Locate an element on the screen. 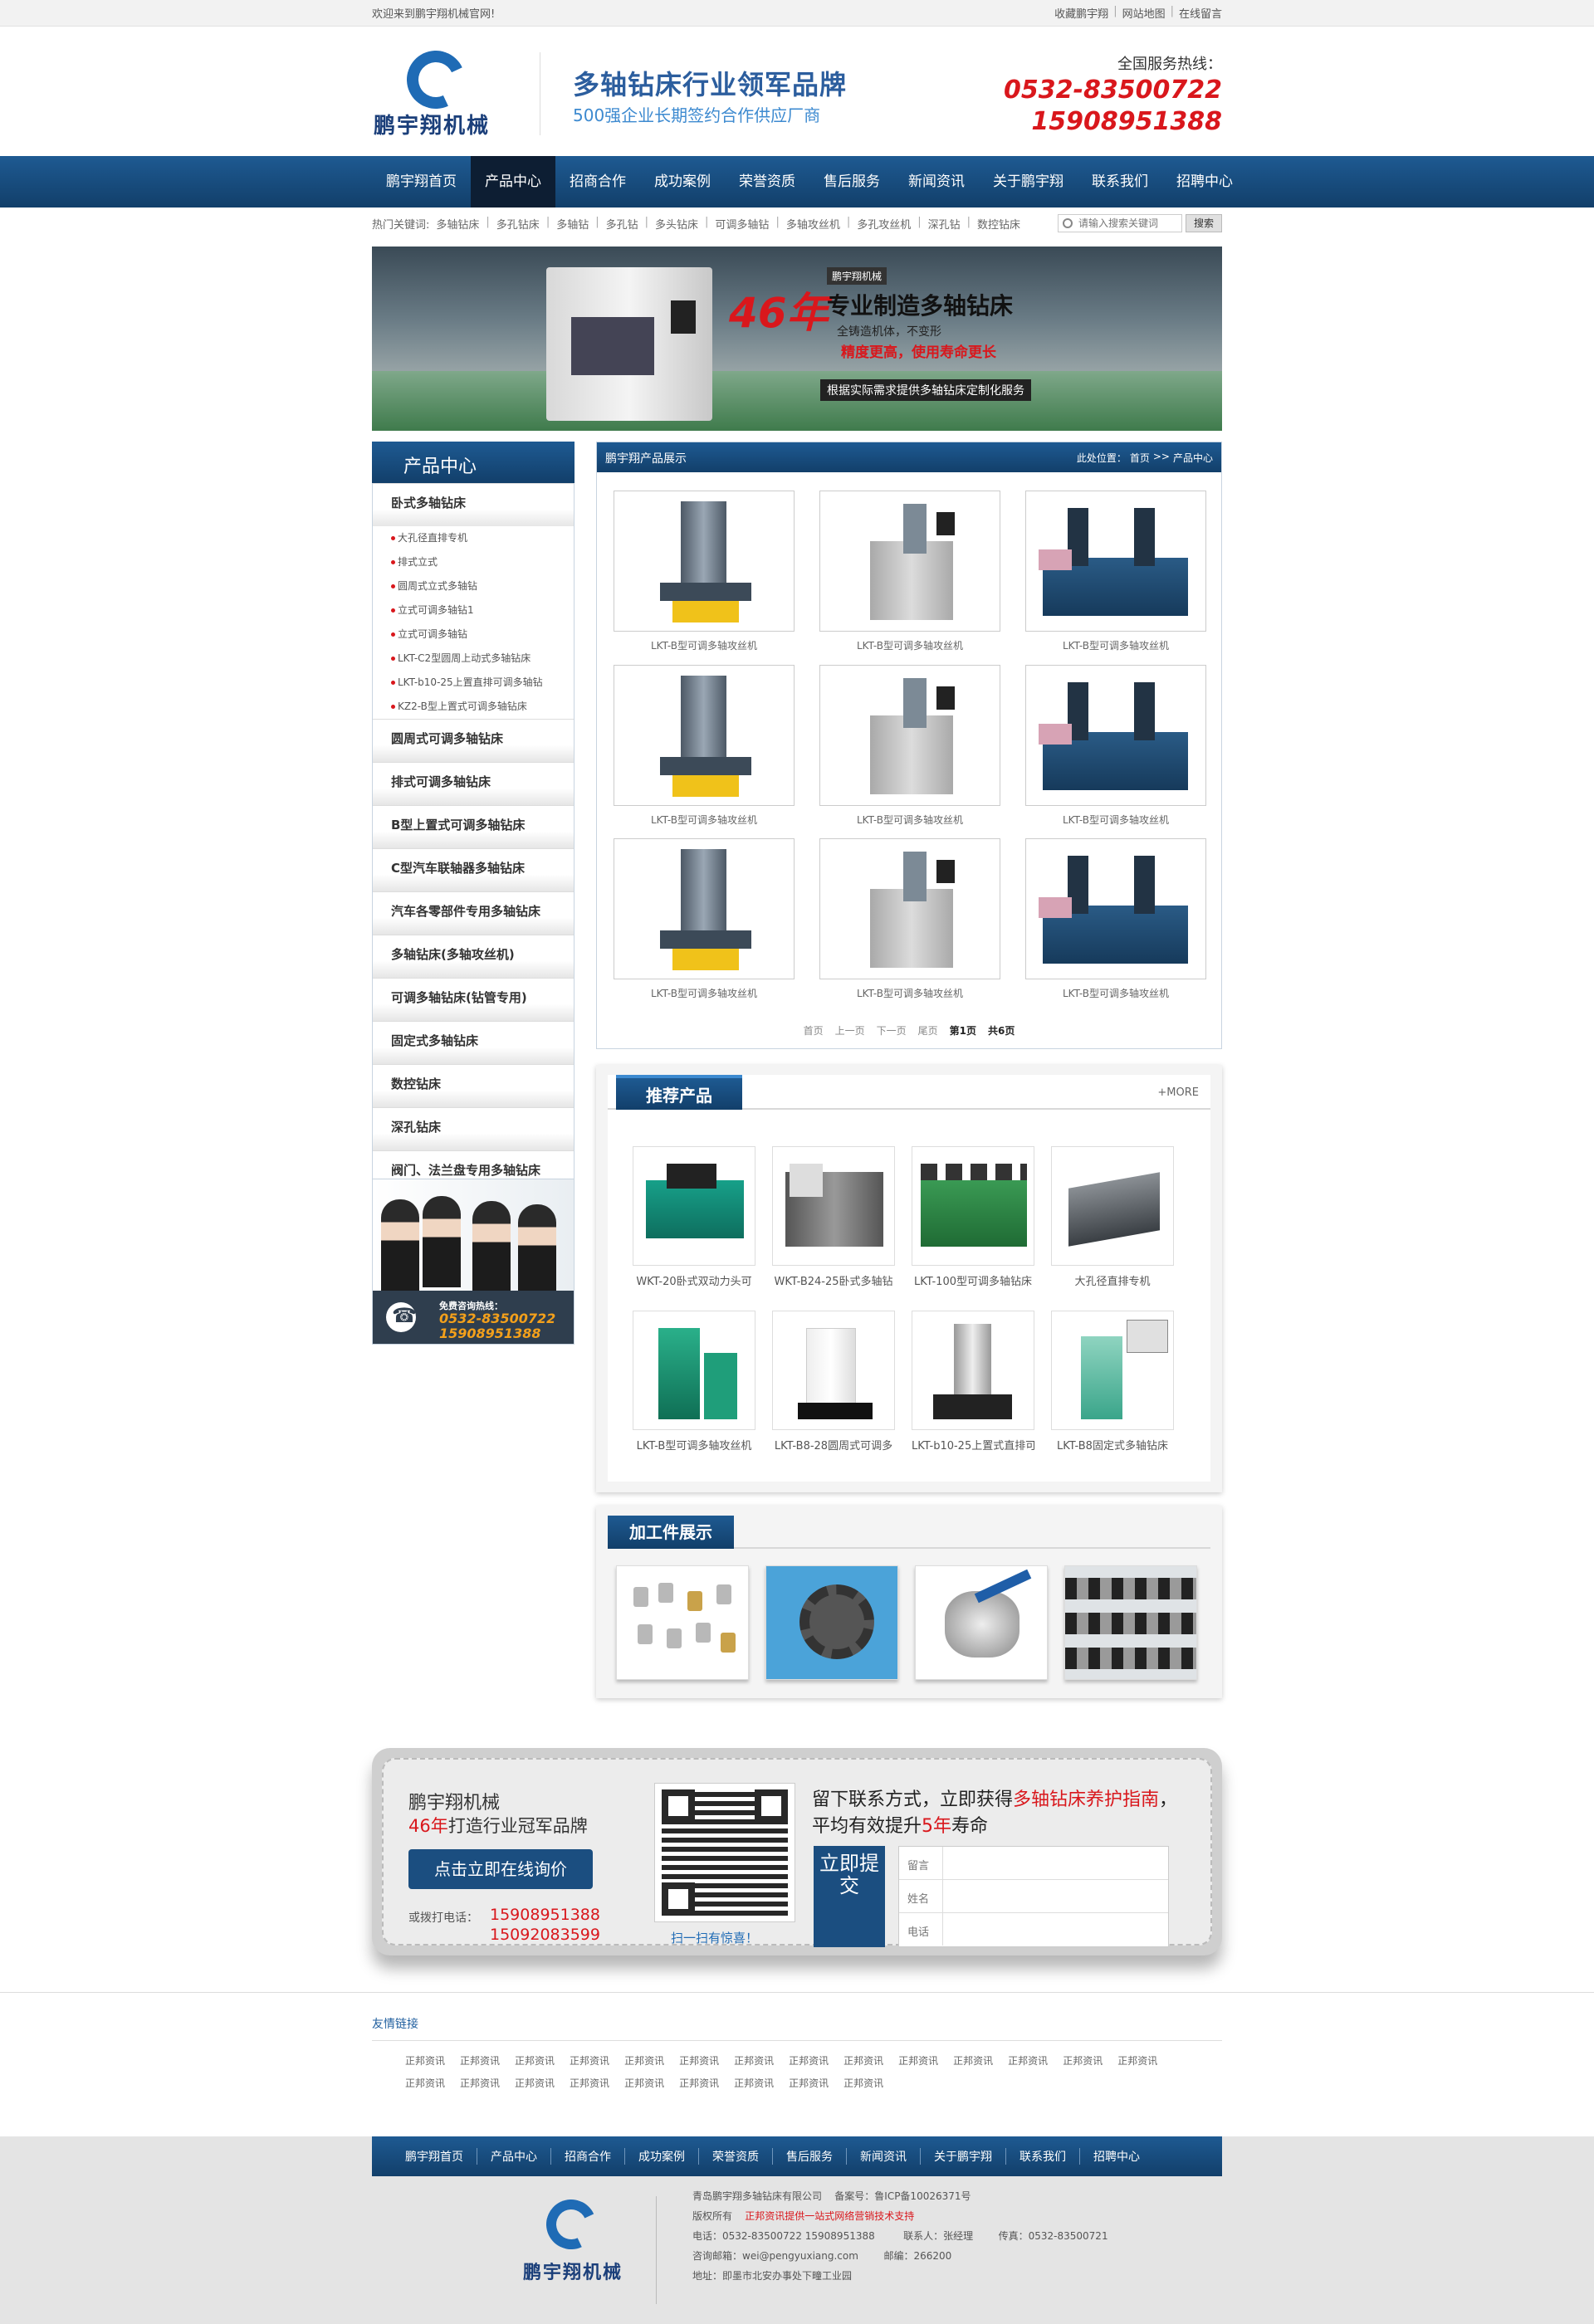 This screenshot has height=2324, width=1594. footer-nav-item: 鹏宇翔首页 is located at coordinates (434, 2156).